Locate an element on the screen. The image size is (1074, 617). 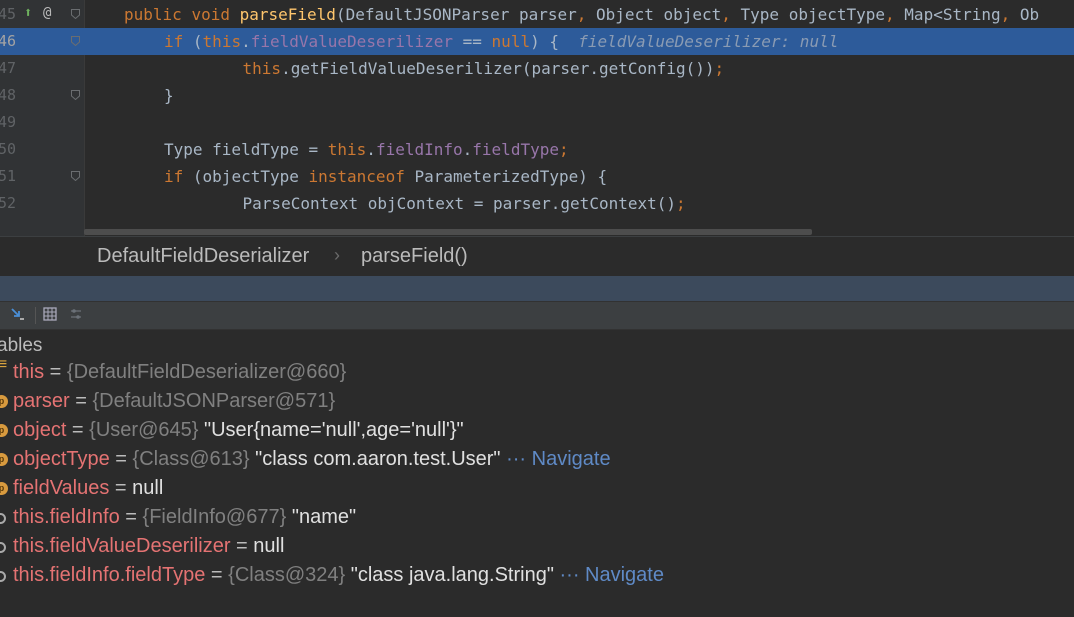
variable-name: this.fieldInfo.fieldType is located at coordinates (109, 575).